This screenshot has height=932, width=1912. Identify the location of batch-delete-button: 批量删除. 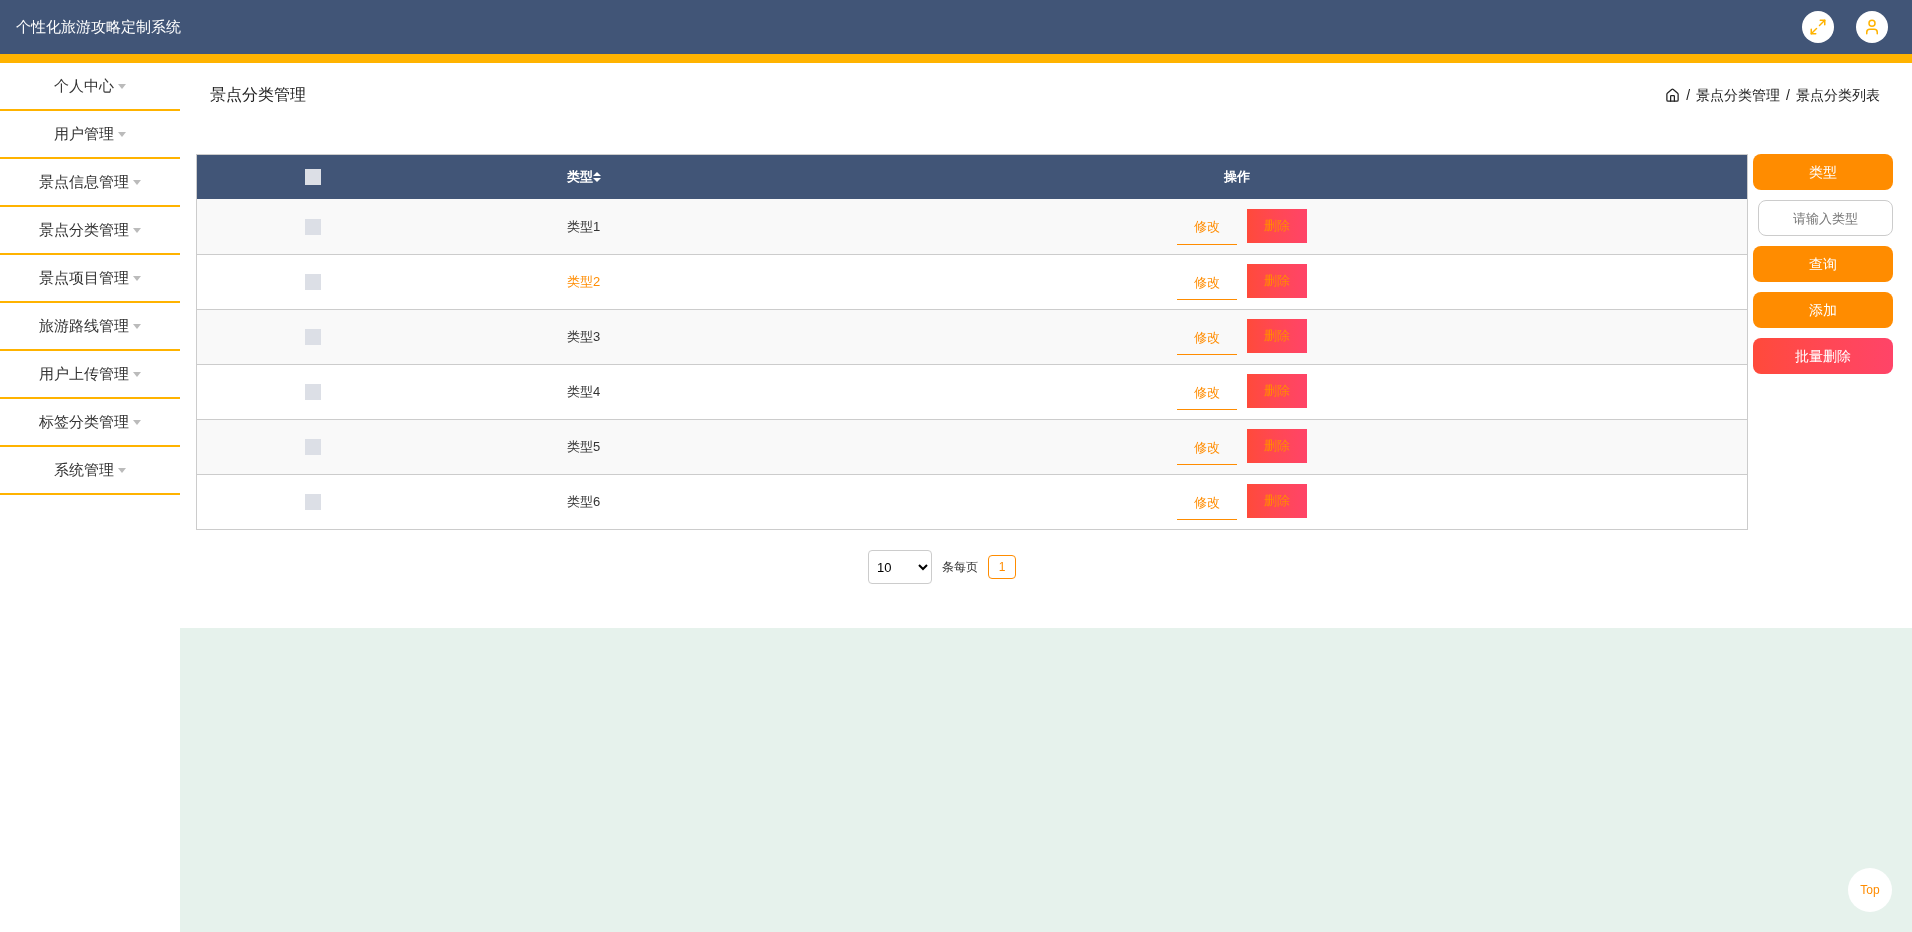
(1823, 356).